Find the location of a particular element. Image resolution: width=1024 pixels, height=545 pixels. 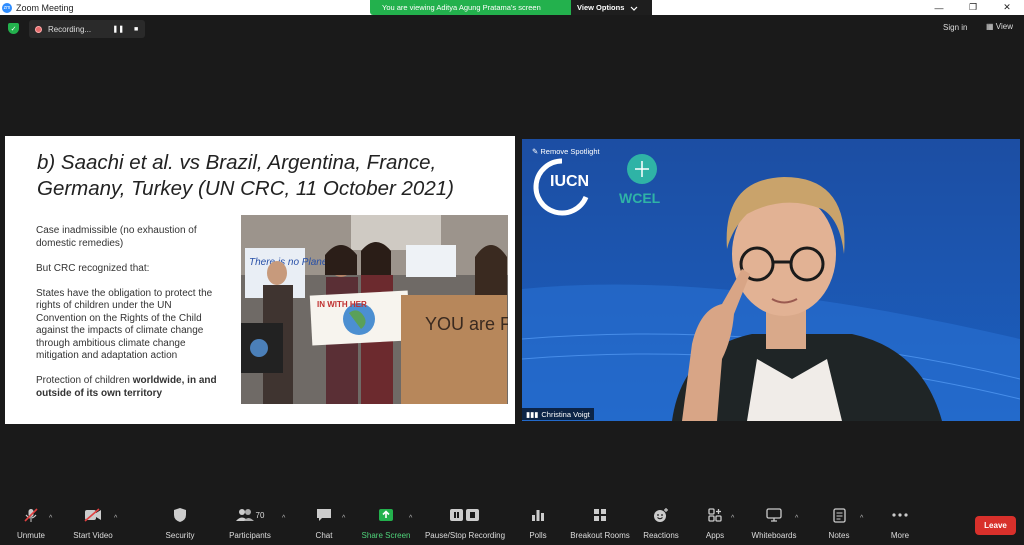

unmute-button: Unmute is located at coordinates (31, 525).